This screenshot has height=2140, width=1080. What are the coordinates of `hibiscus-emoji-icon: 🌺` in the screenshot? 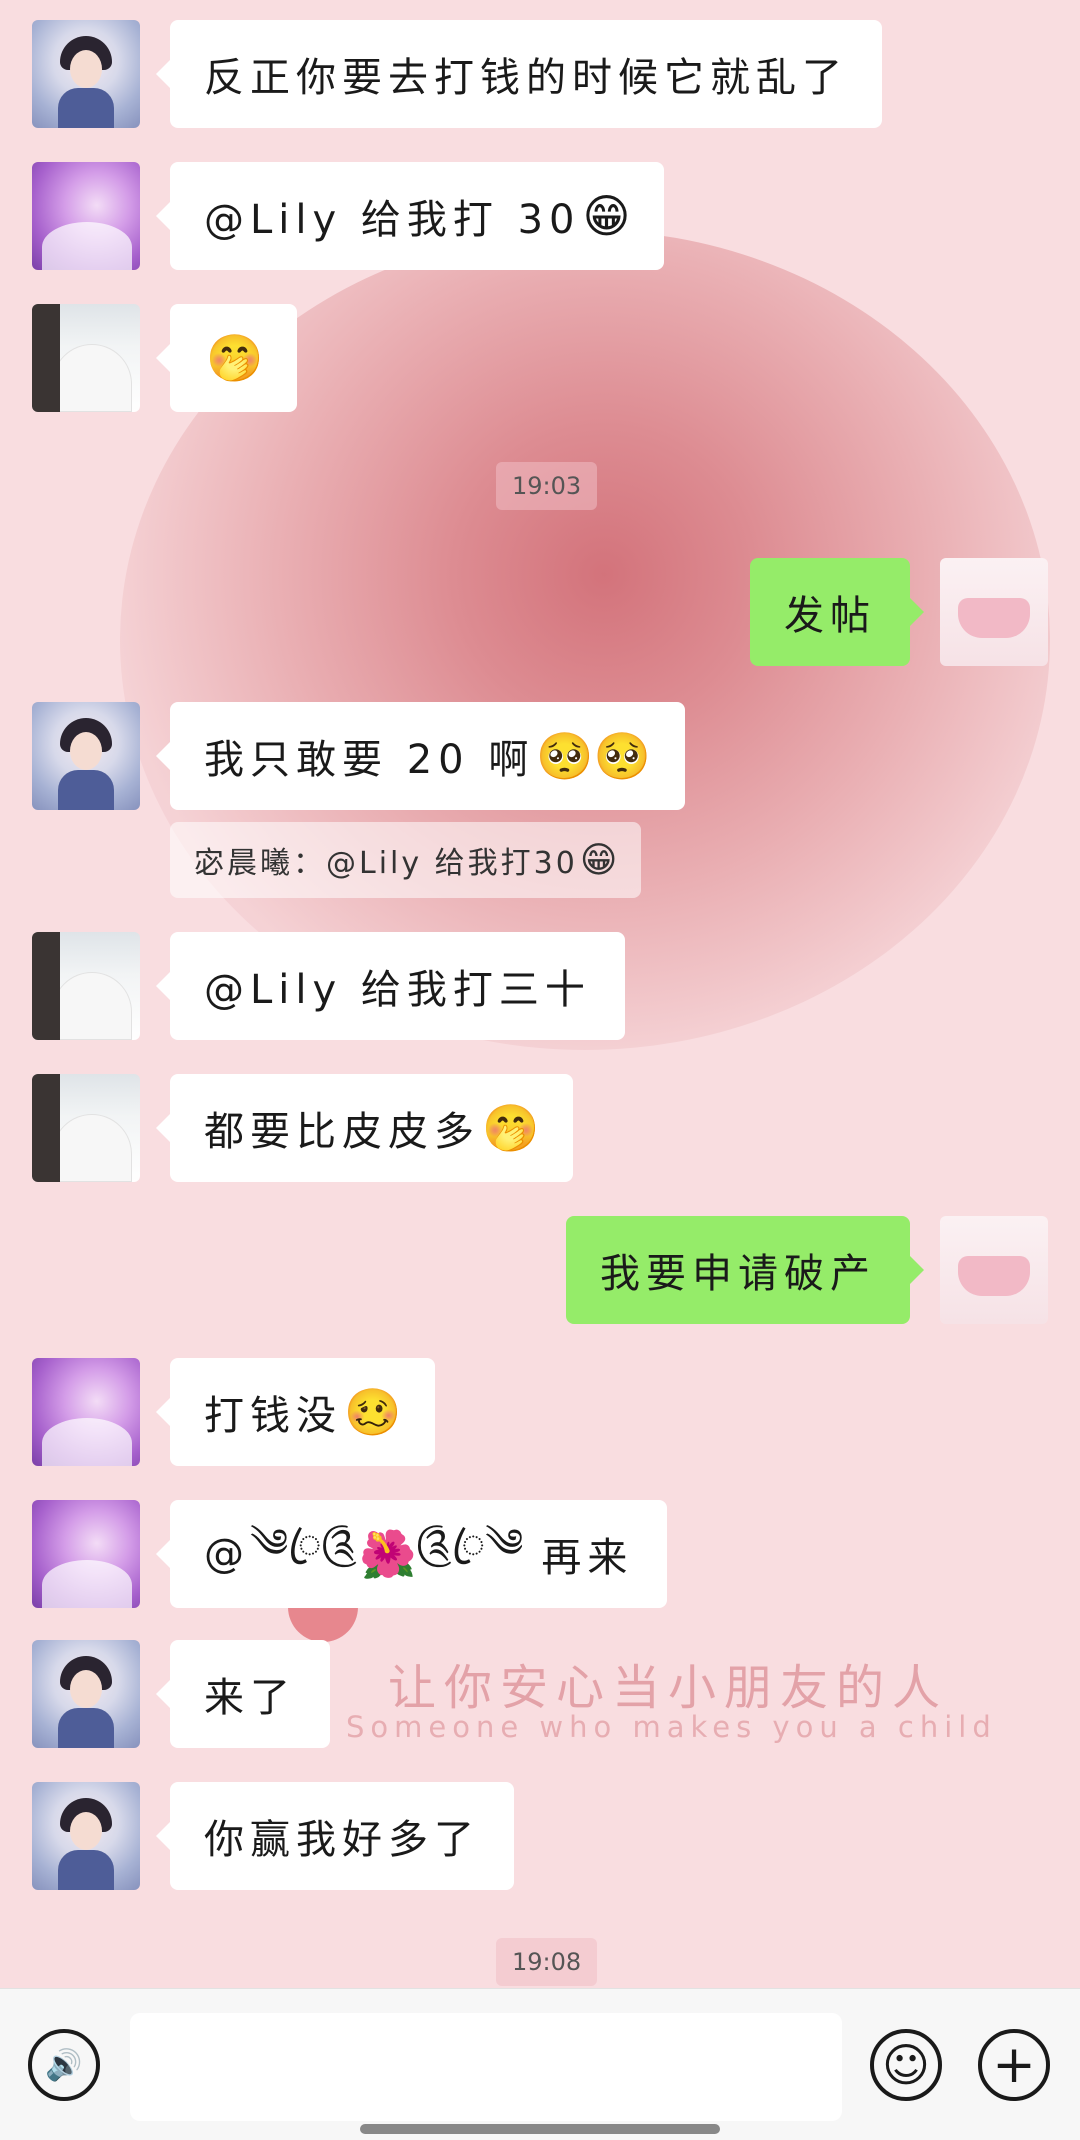 It's located at (388, 1553).